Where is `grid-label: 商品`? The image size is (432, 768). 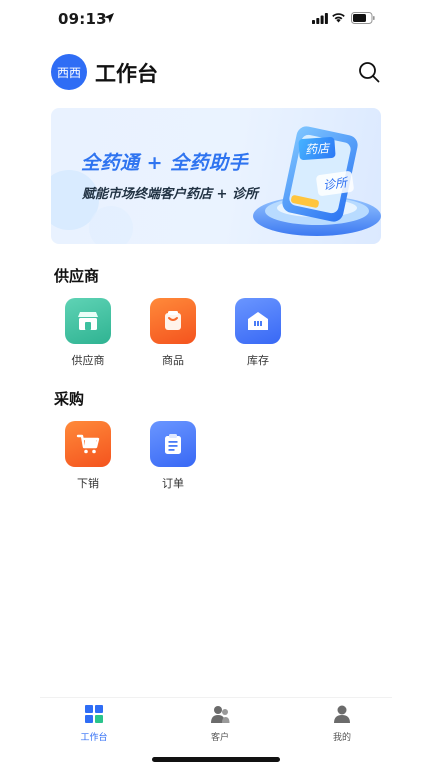
grid-label: 商品 is located at coordinates (173, 360).